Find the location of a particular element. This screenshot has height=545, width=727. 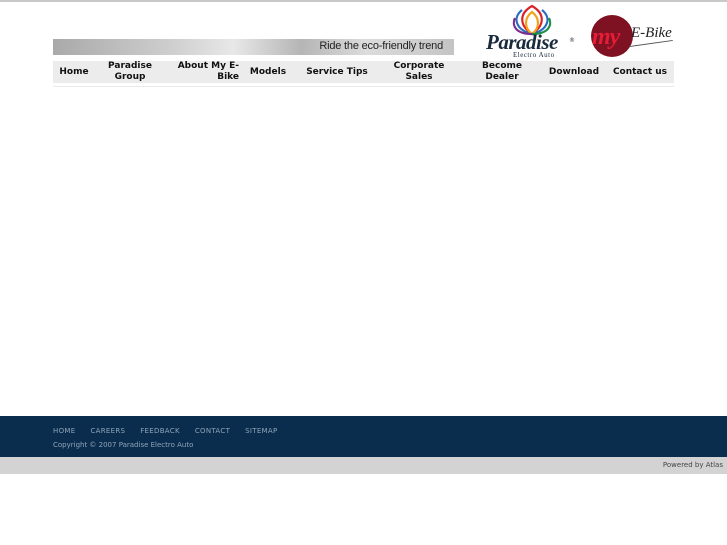

footer-link-sitemap: SITEMAP is located at coordinates (261, 431).